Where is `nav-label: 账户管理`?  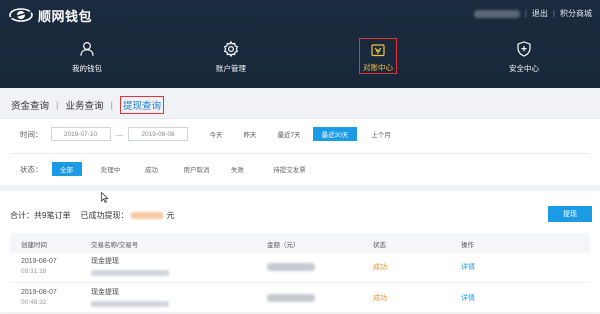 nav-label: 账户管理 is located at coordinates (231, 68).